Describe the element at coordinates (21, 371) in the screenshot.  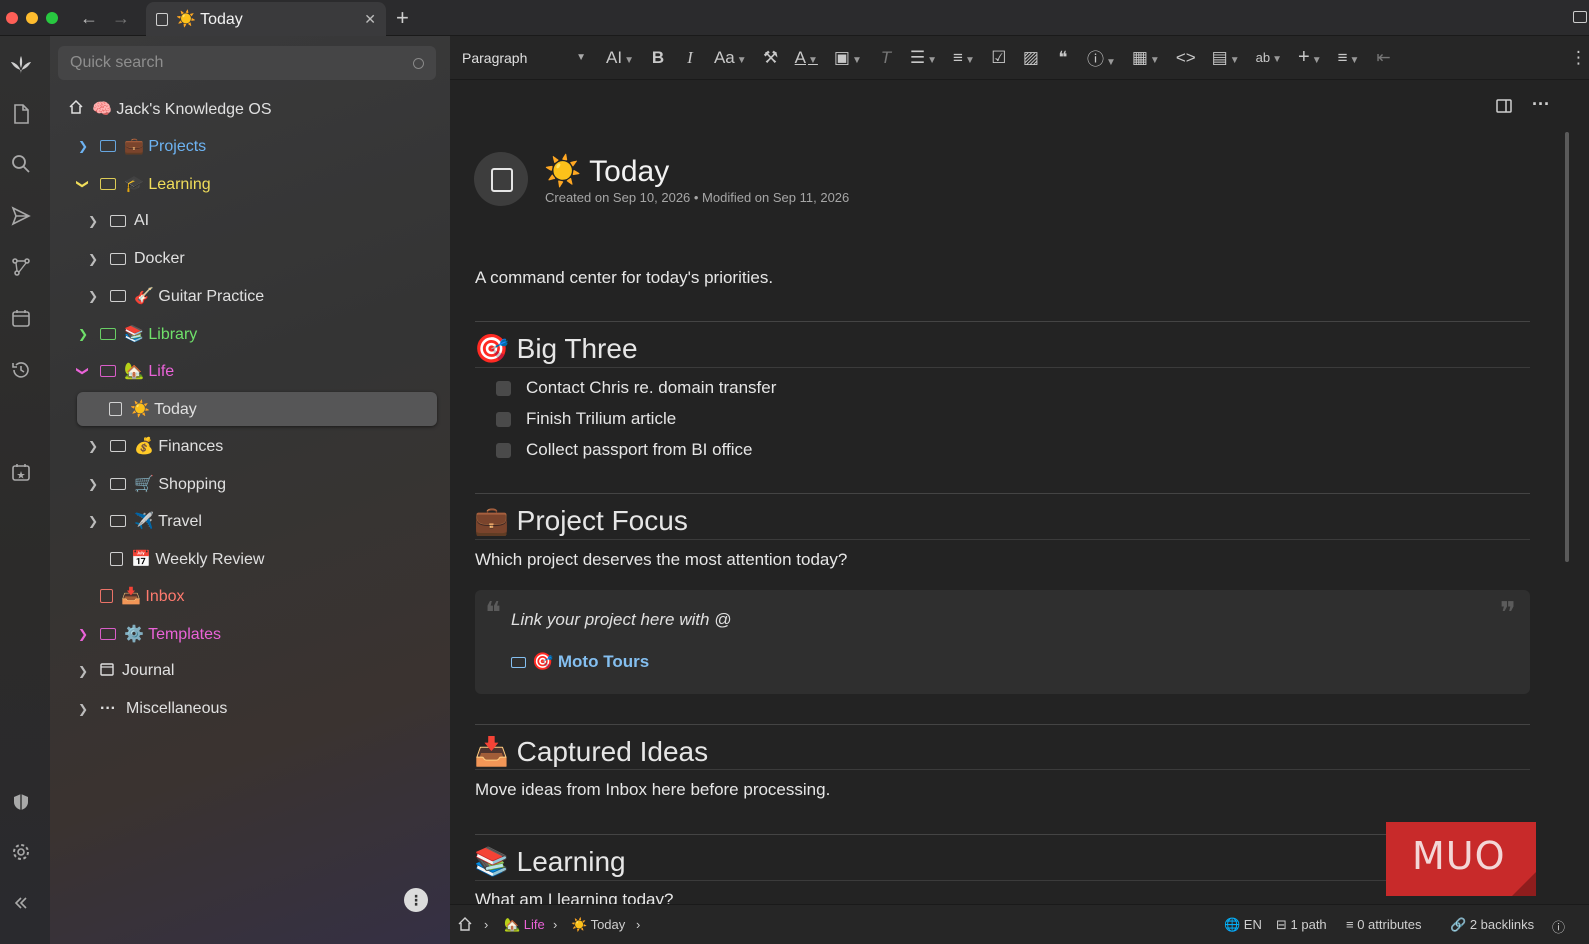
I see `history-icon` at that location.